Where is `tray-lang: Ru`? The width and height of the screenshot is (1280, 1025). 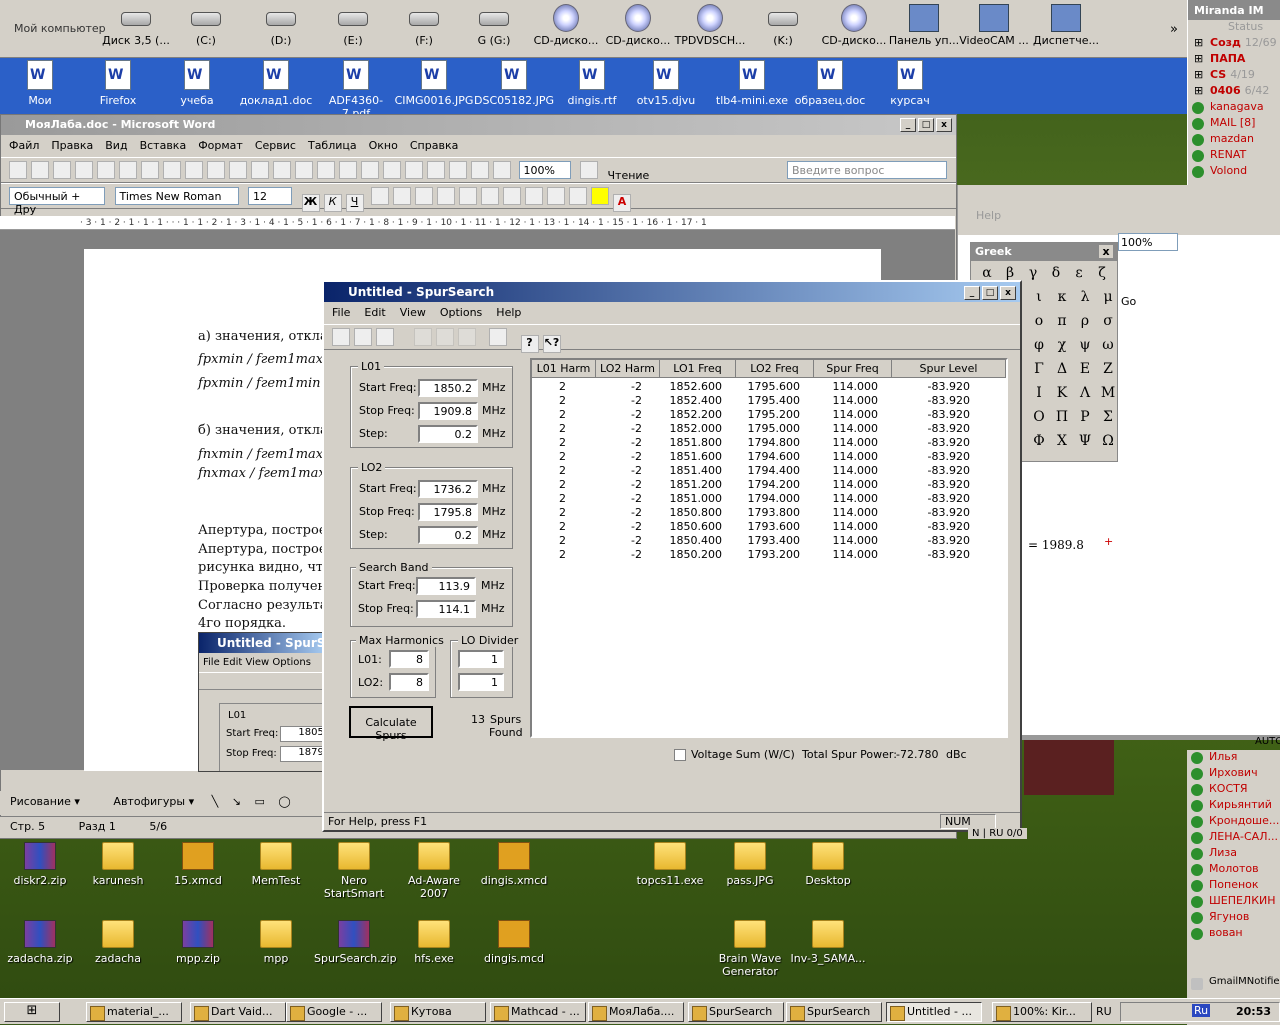
tray-lang: Ru is located at coordinates (1201, 1010).